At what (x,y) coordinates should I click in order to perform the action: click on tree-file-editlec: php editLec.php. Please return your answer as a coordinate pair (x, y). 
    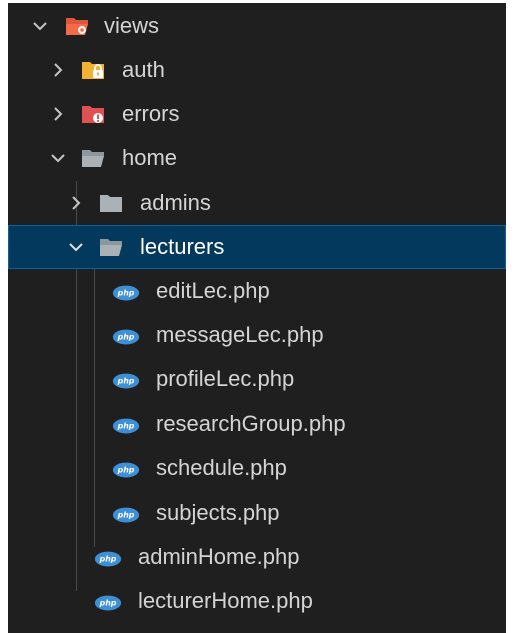
    Looking at the image, I should click on (257, 291).